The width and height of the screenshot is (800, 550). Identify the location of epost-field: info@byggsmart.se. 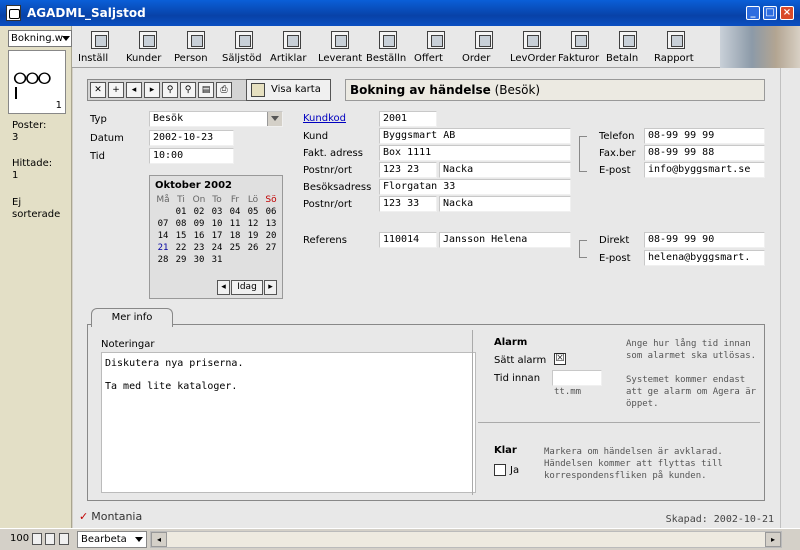
(704, 170).